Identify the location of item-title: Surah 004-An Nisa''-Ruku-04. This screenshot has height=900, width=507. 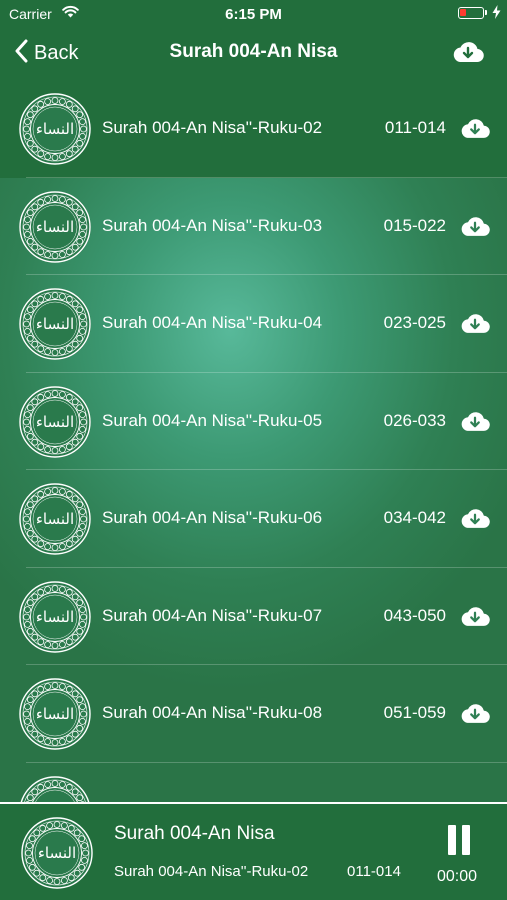
(212, 322).